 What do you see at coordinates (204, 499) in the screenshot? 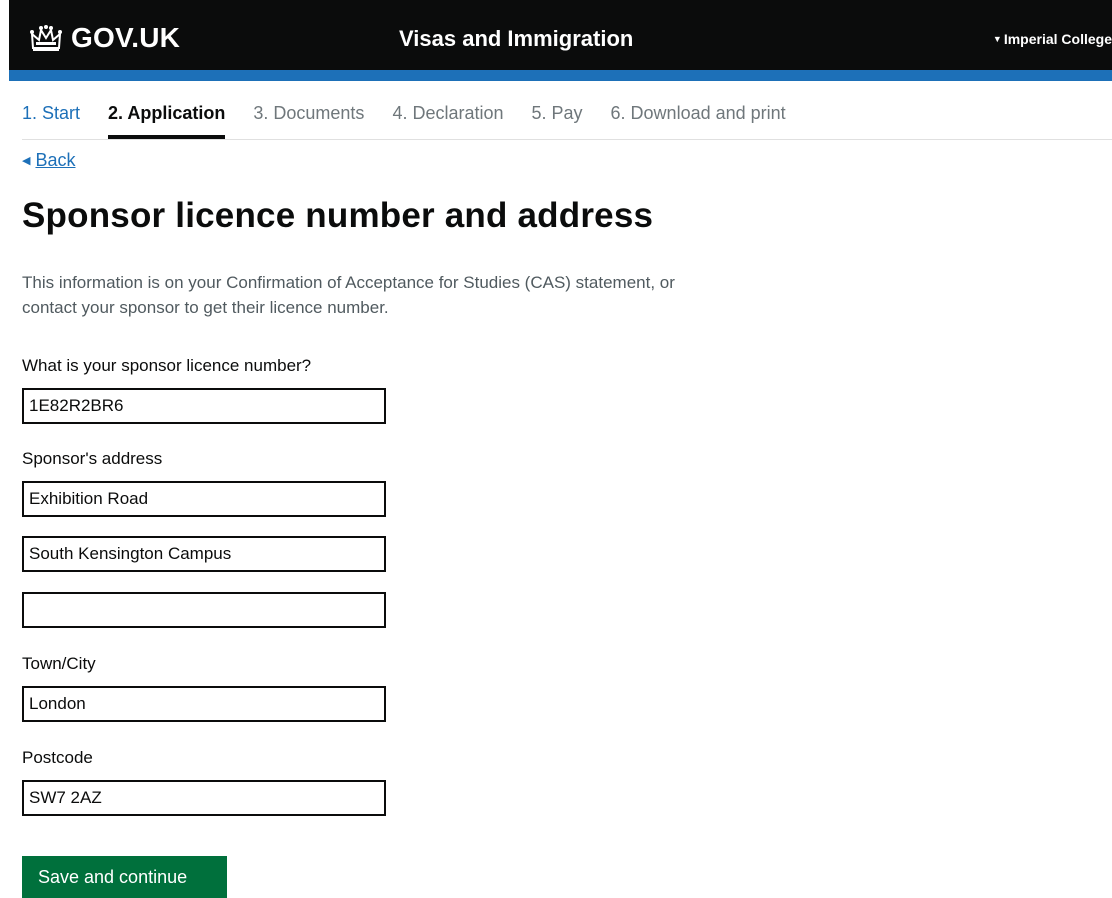
I see `address-line-1-input` at bounding box center [204, 499].